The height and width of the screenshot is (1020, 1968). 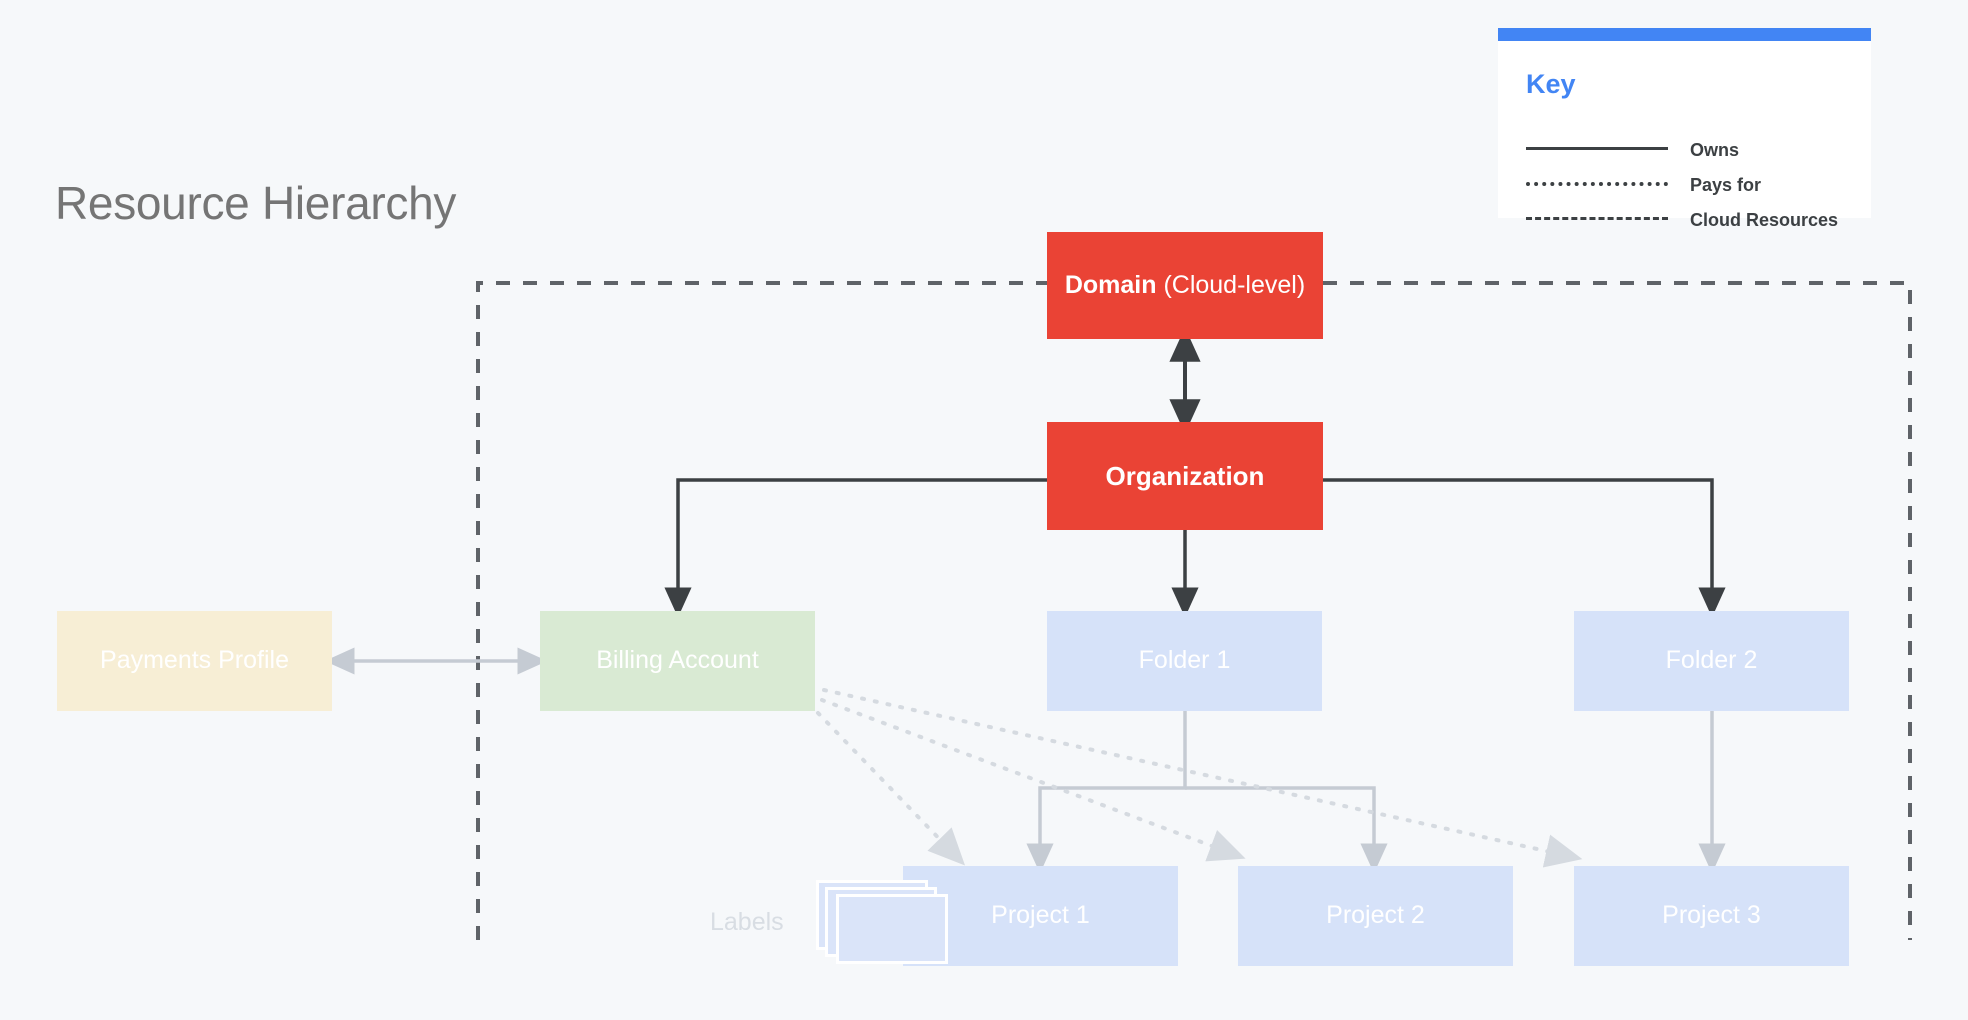 I want to click on node-billing-account: Billing Account, so click(x=677, y=661).